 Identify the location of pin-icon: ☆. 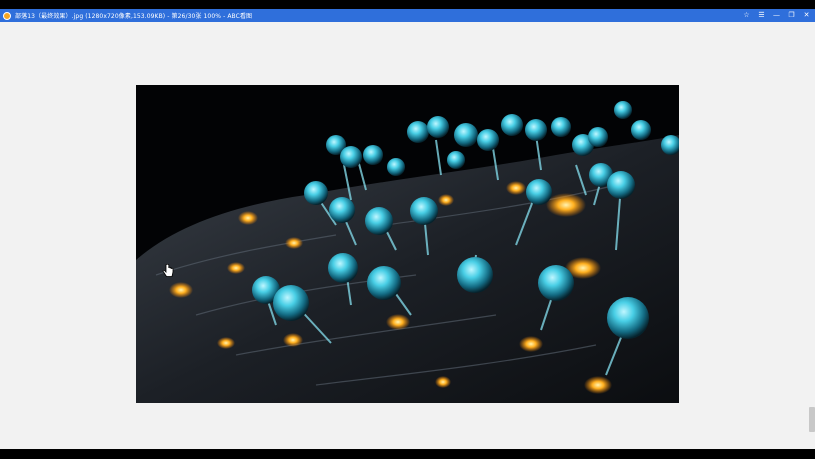
(746, 15).